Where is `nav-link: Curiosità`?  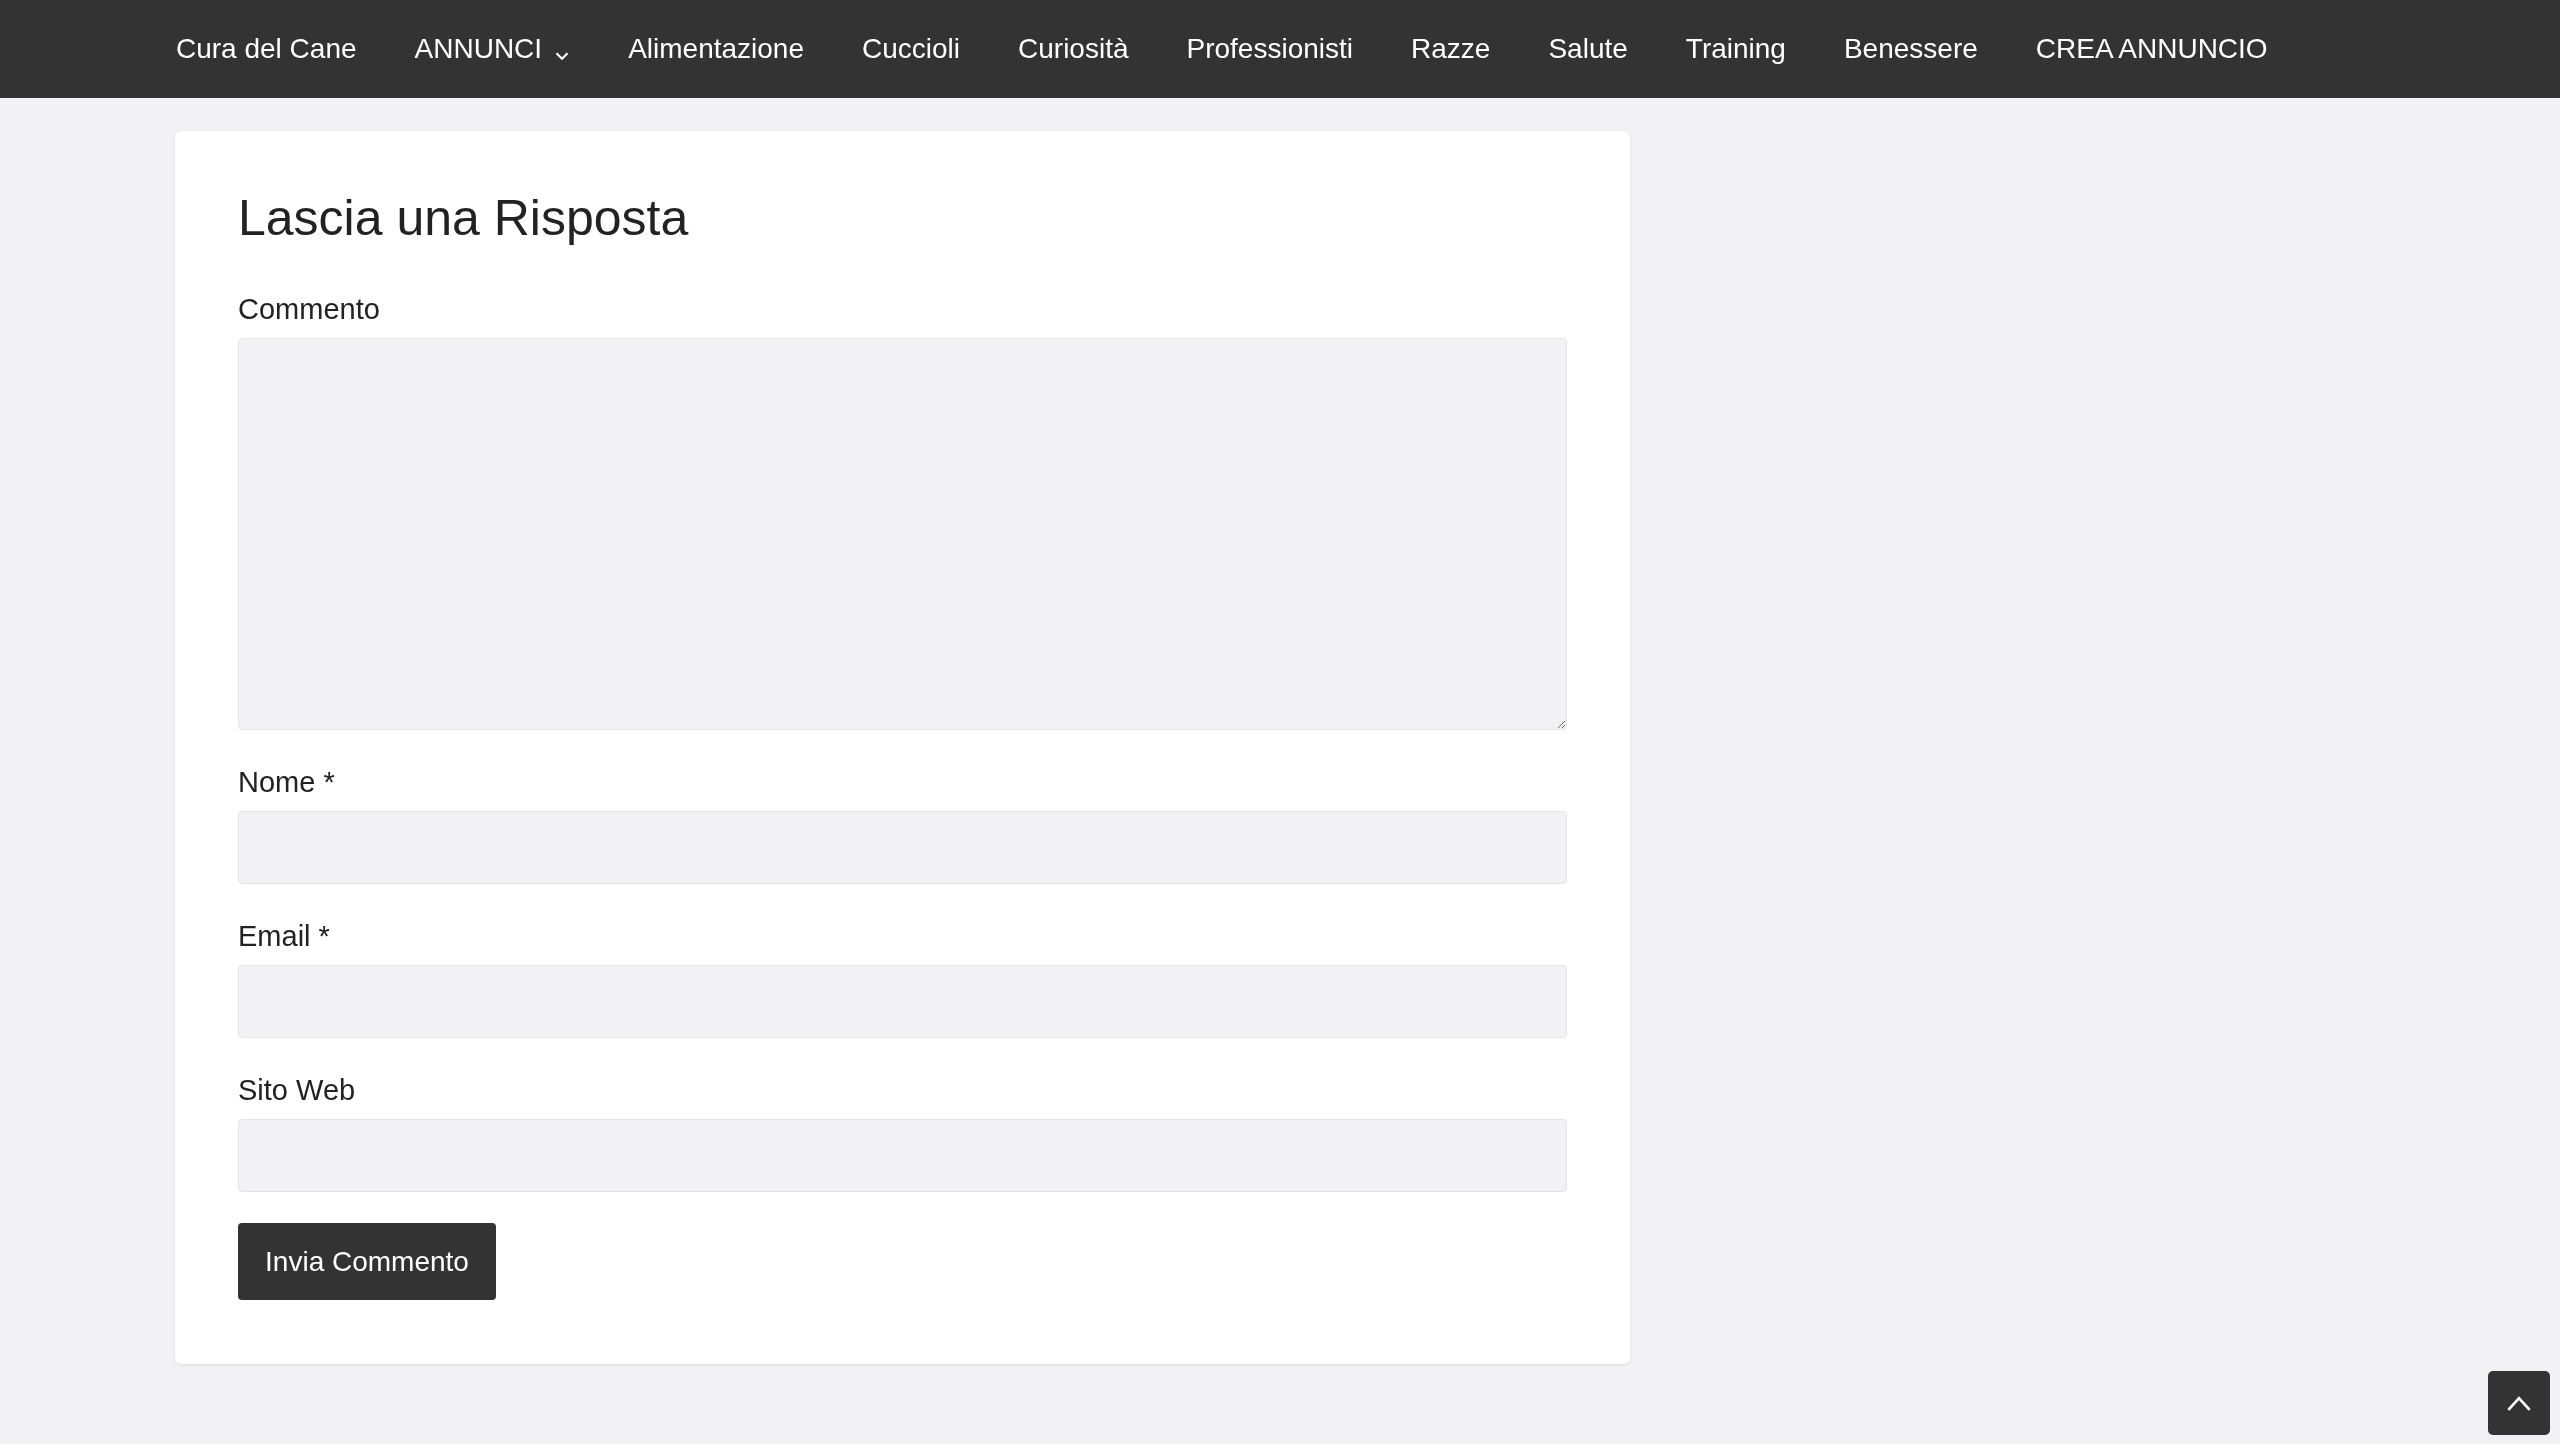
nav-link: Curiosità is located at coordinates (1073, 49).